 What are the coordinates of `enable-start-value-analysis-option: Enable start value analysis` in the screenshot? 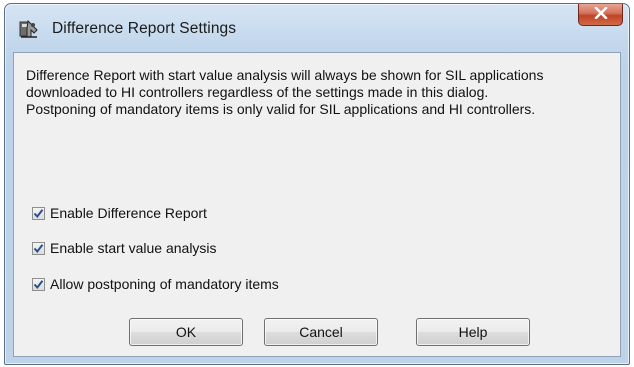 It's located at (124, 248).